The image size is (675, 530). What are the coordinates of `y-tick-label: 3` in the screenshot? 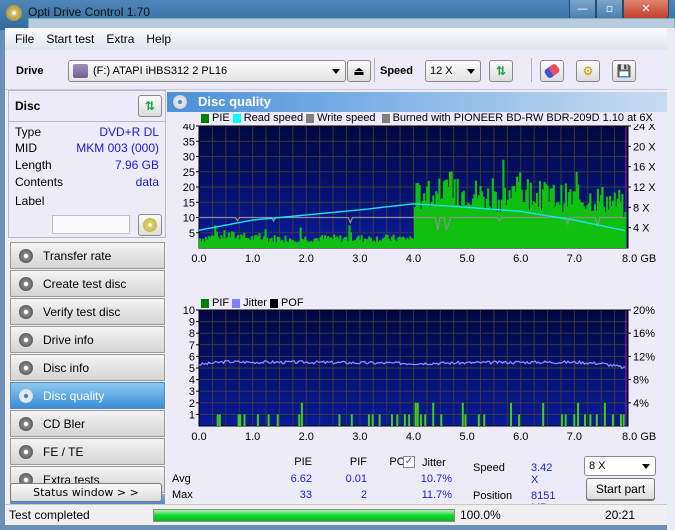 It's located at (192, 392).